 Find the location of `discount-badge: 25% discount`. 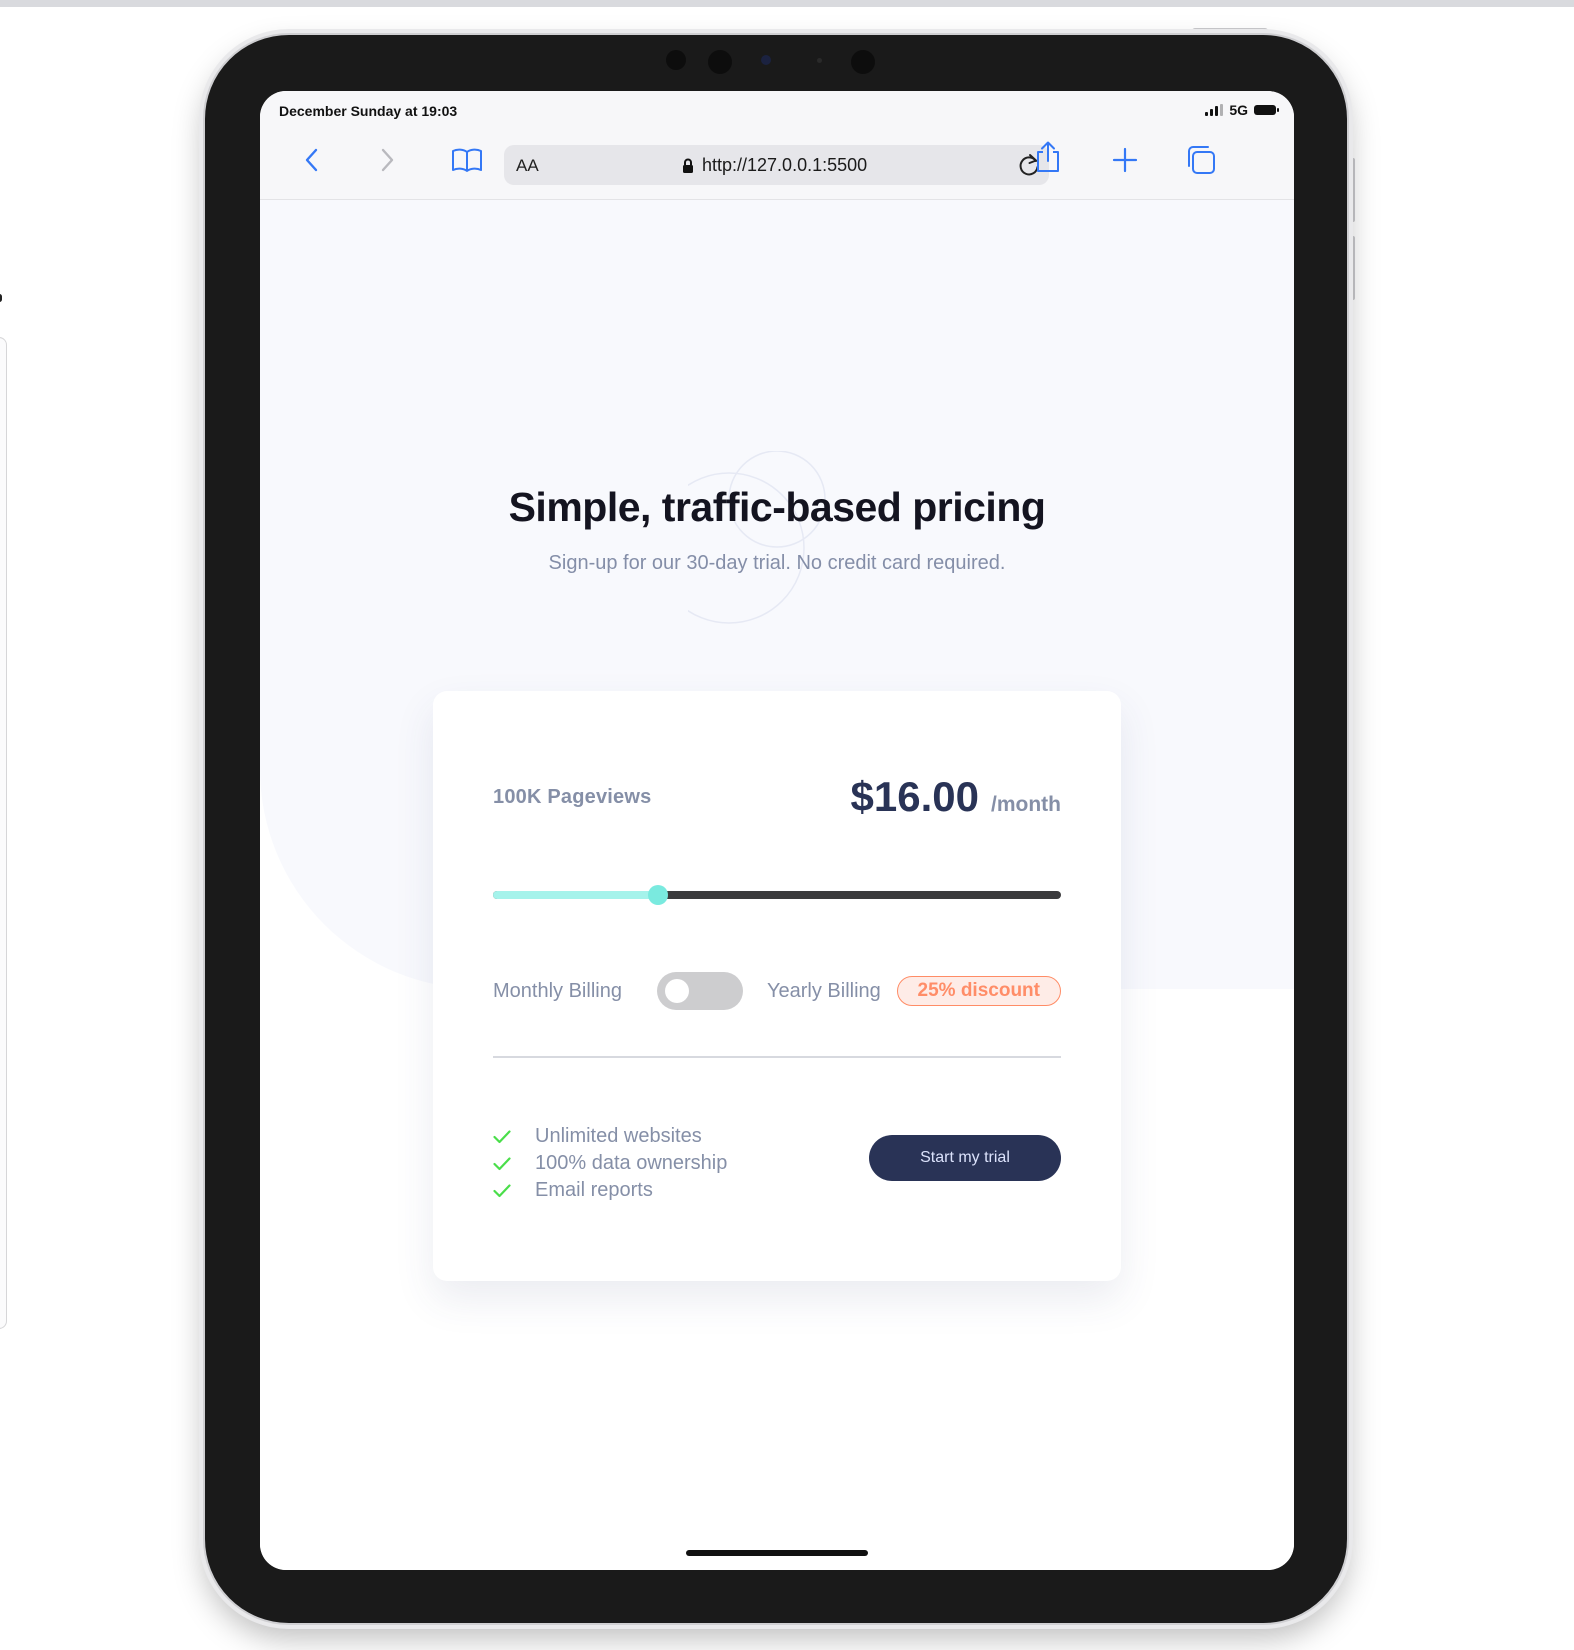

discount-badge: 25% discount is located at coordinates (978, 991).